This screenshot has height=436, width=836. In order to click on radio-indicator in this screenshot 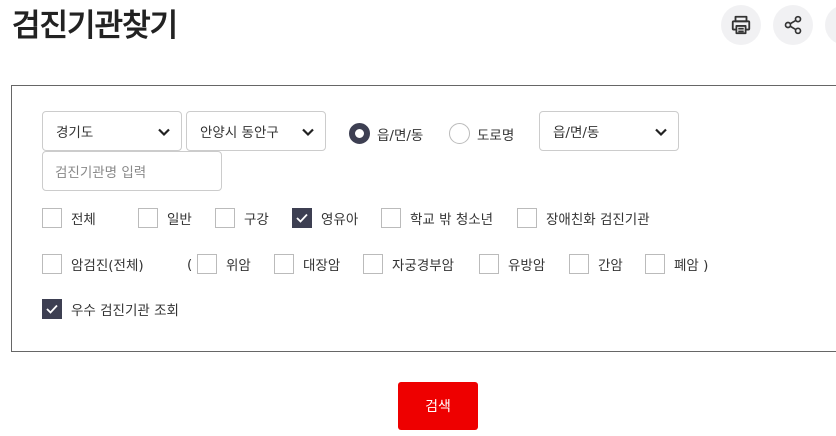, I will do `click(459, 133)`.